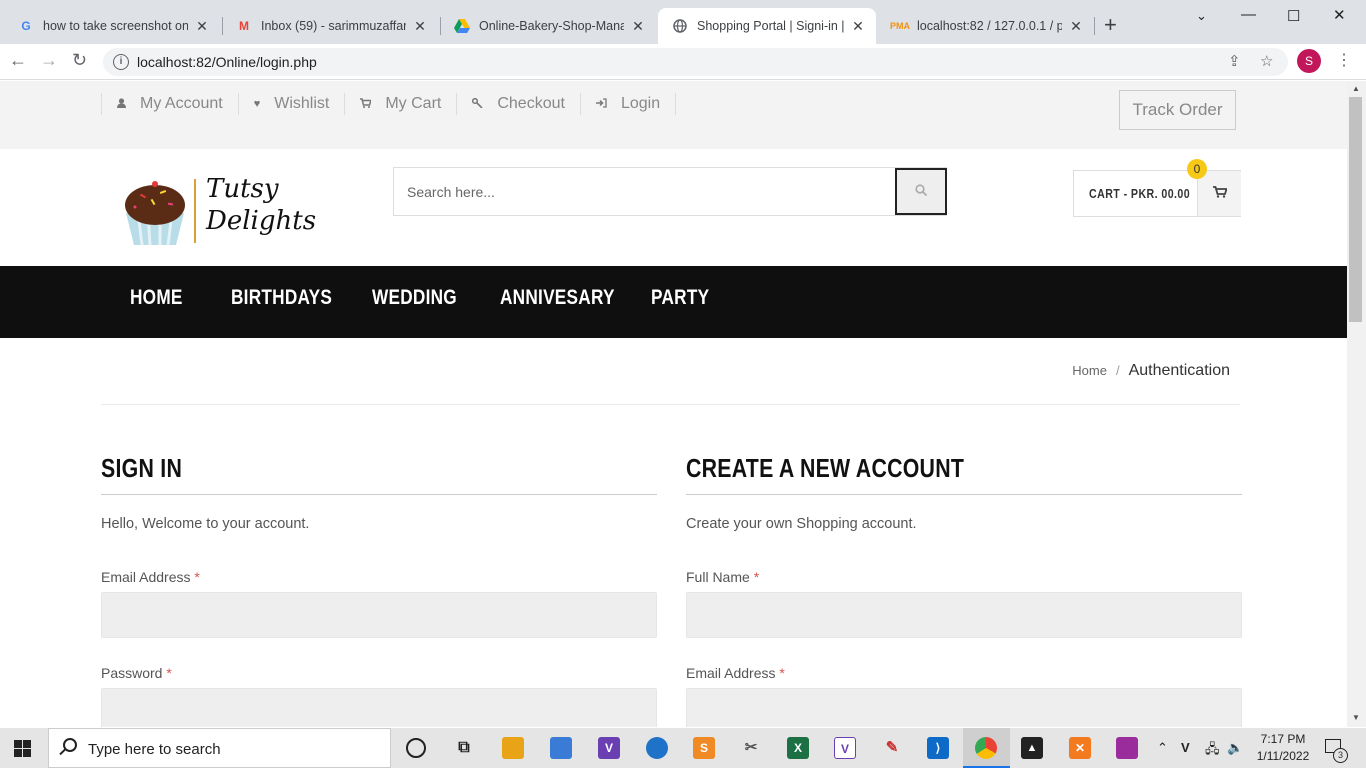 Image resolution: width=1366 pixels, height=768 pixels. I want to click on tab-shopping-portal: Shopping Portal | Signi-in | Sh ✕, so click(767, 26).